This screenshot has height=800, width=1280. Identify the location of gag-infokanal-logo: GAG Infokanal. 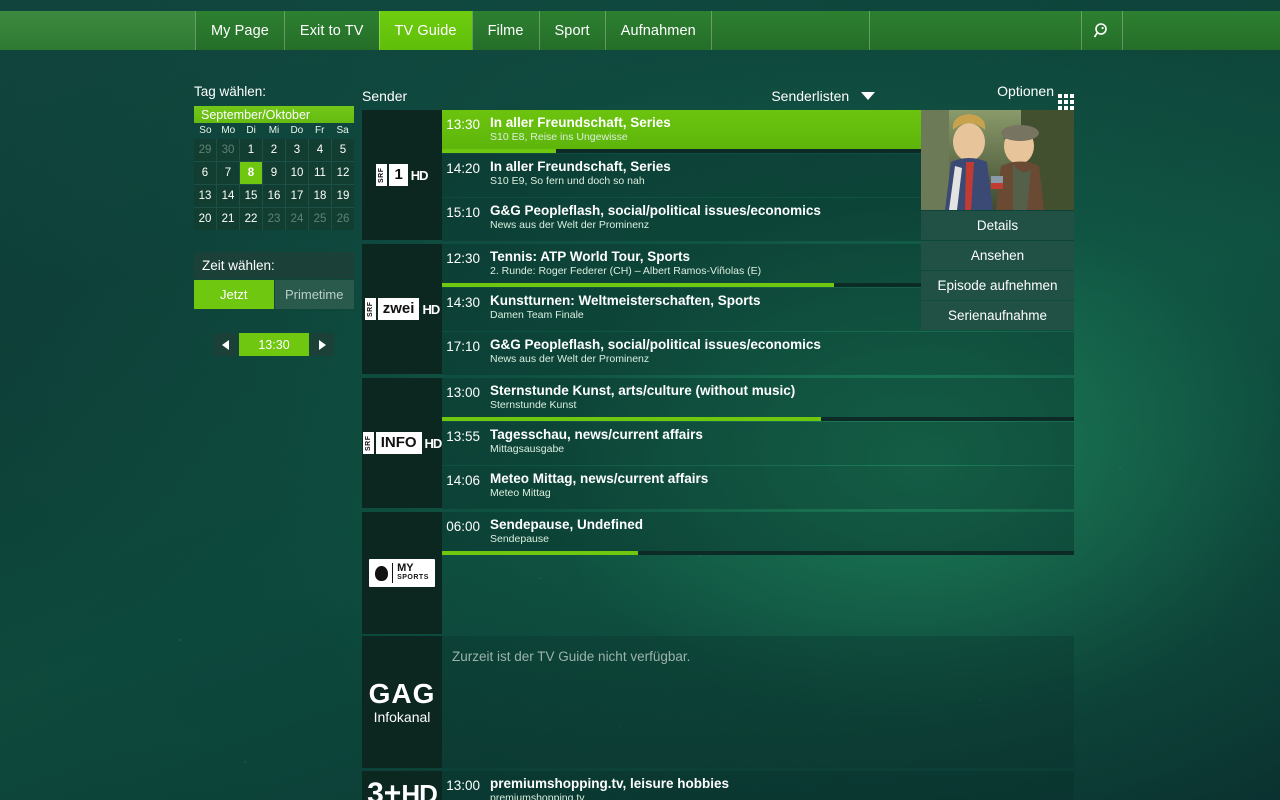
(402, 702).